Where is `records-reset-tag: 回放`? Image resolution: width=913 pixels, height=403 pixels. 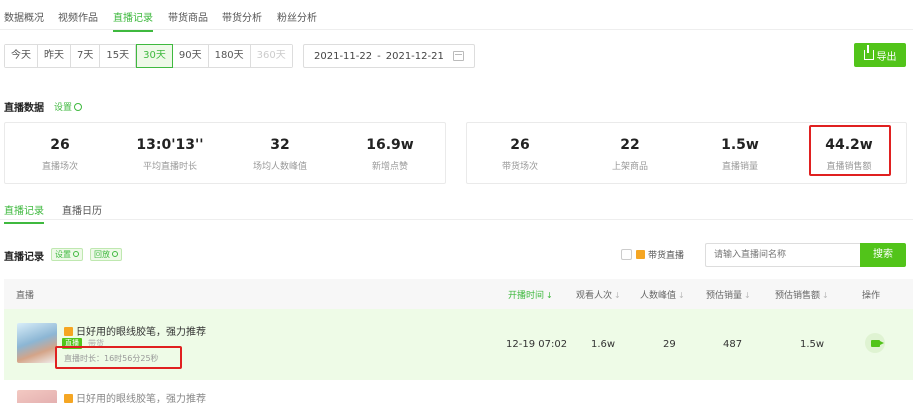
records-reset-tag: 回放 is located at coordinates (106, 254).